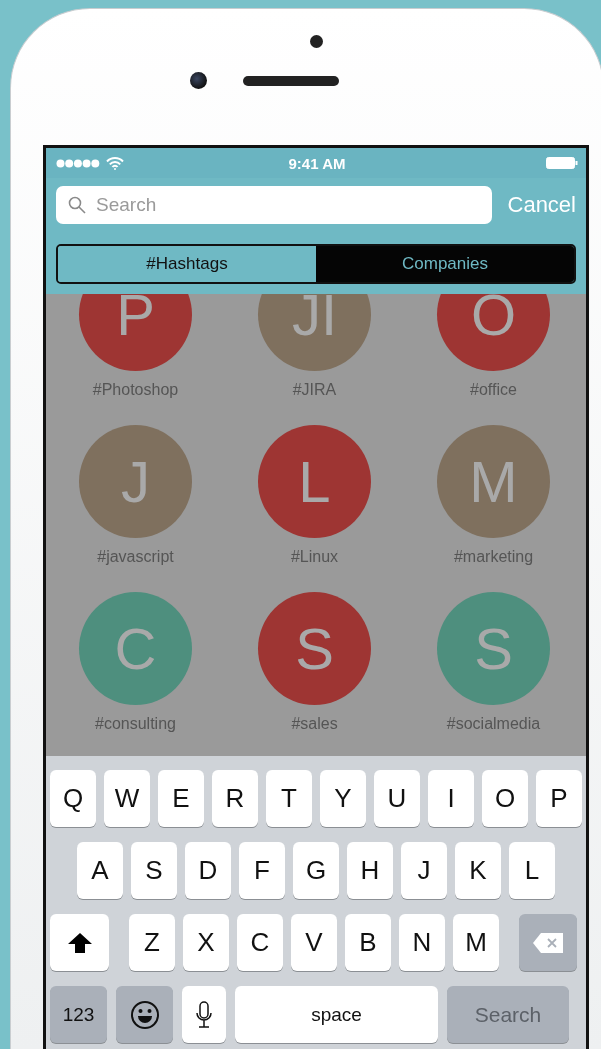  What do you see at coordinates (532, 870) in the screenshot?
I see `letter-key: L` at bounding box center [532, 870].